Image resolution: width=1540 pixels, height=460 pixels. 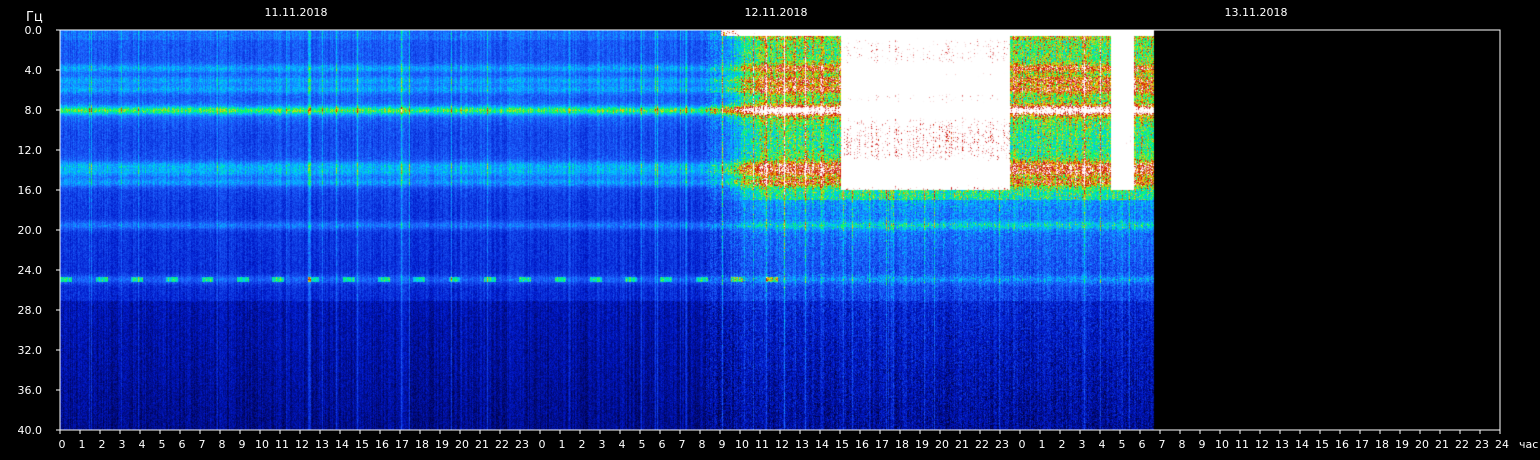 What do you see at coordinates (1256, 12) in the screenshot?
I see `date-label: 13.11.2018` at bounding box center [1256, 12].